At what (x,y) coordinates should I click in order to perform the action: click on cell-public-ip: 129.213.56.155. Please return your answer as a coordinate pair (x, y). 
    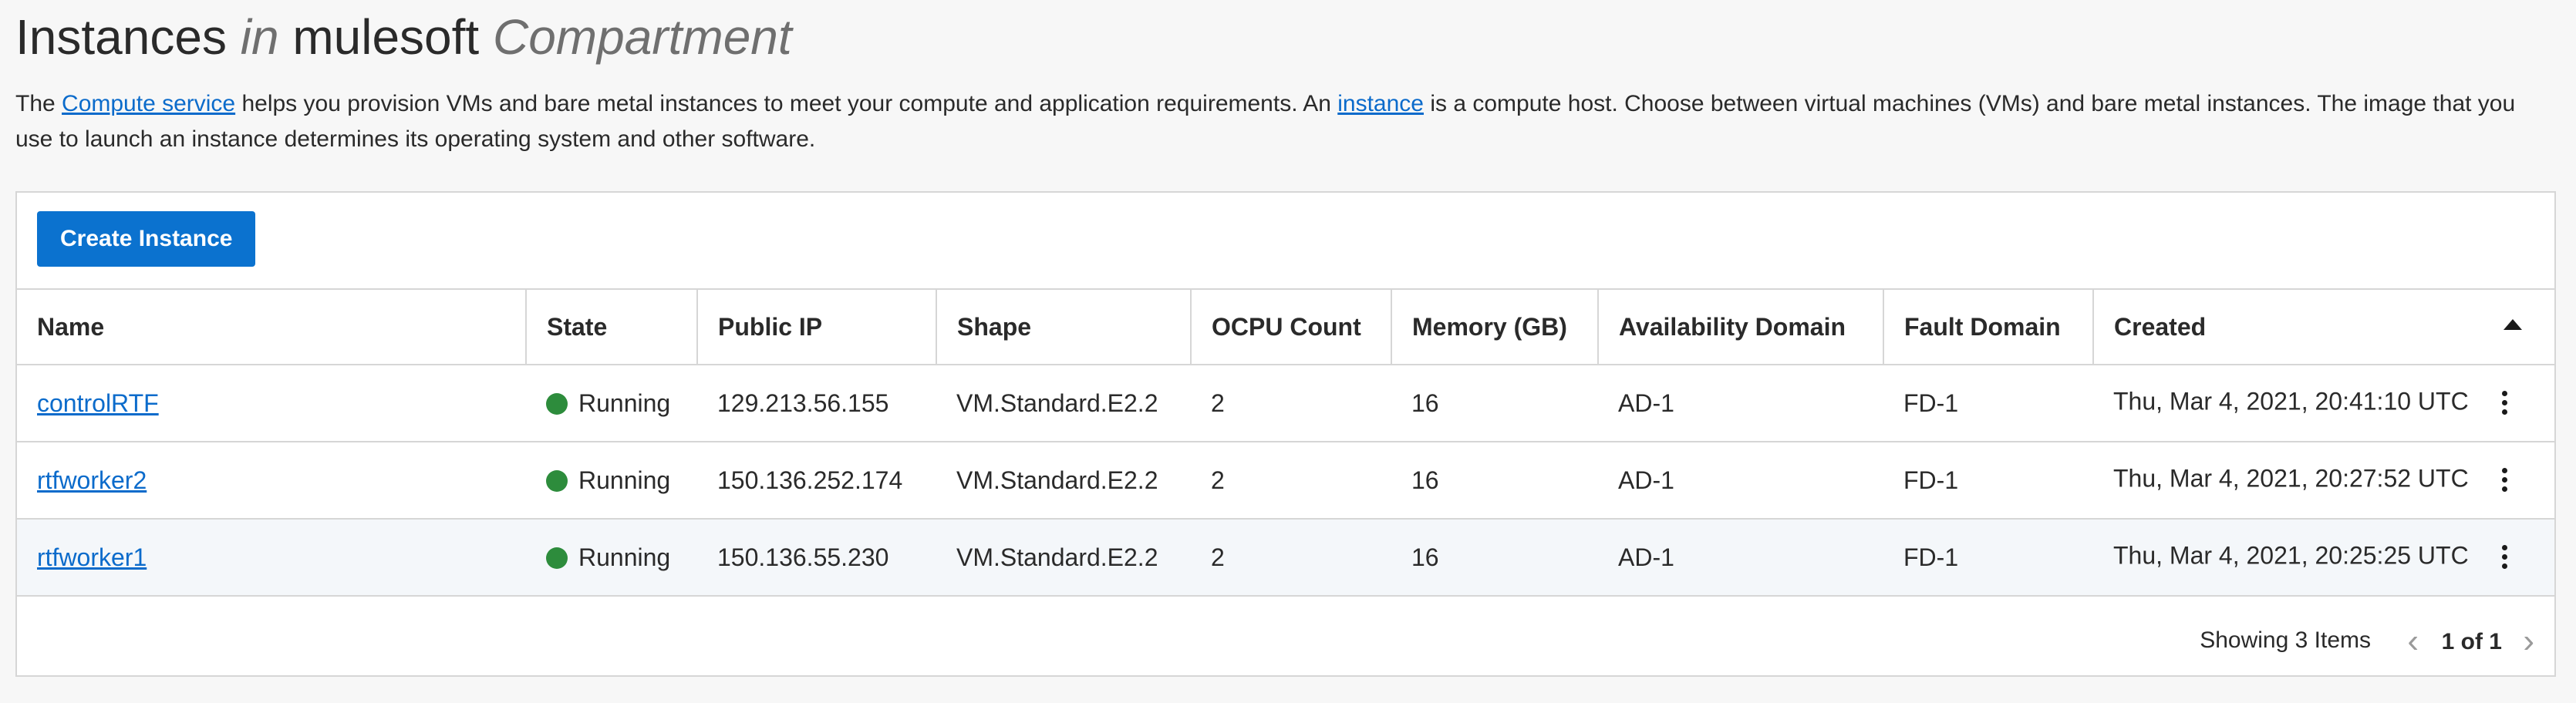
    Looking at the image, I should click on (816, 404).